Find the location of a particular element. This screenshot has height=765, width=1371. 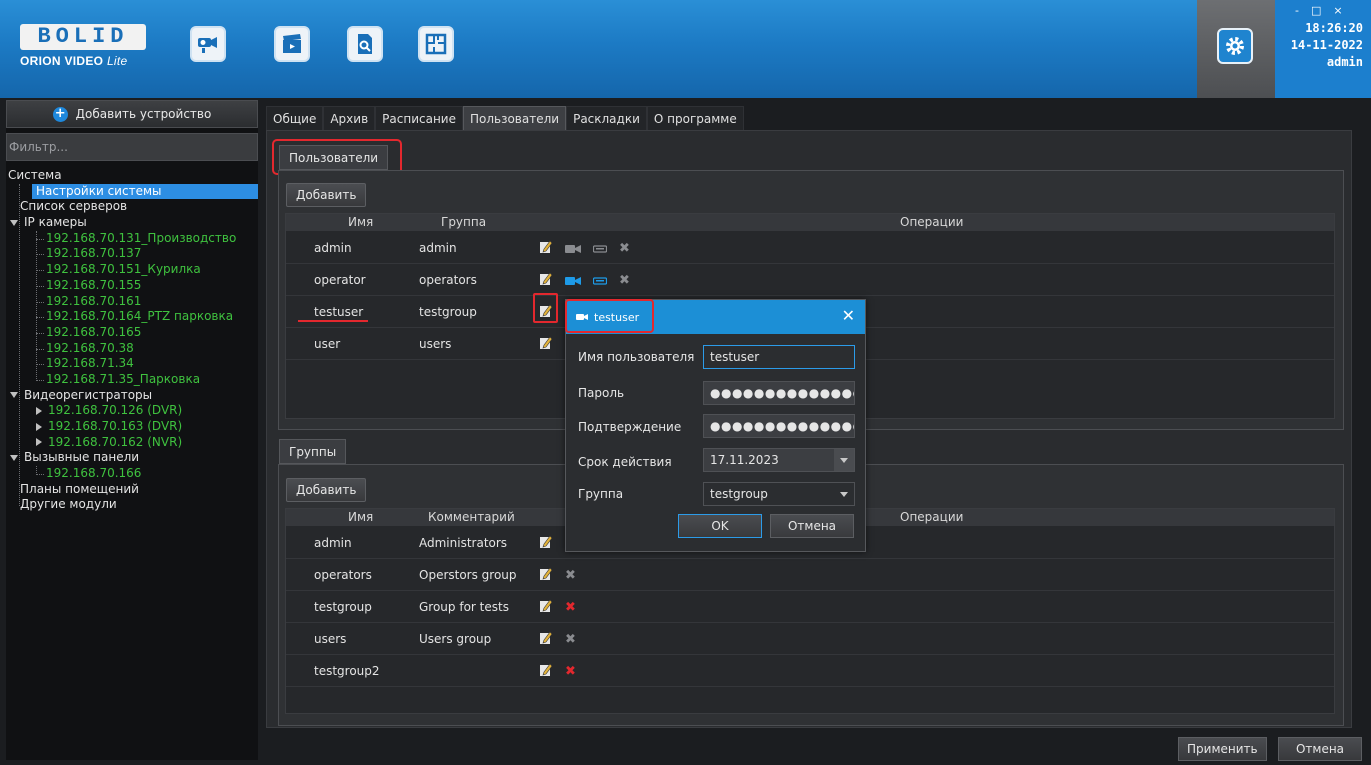

group-select: testgroup is located at coordinates (779, 494).